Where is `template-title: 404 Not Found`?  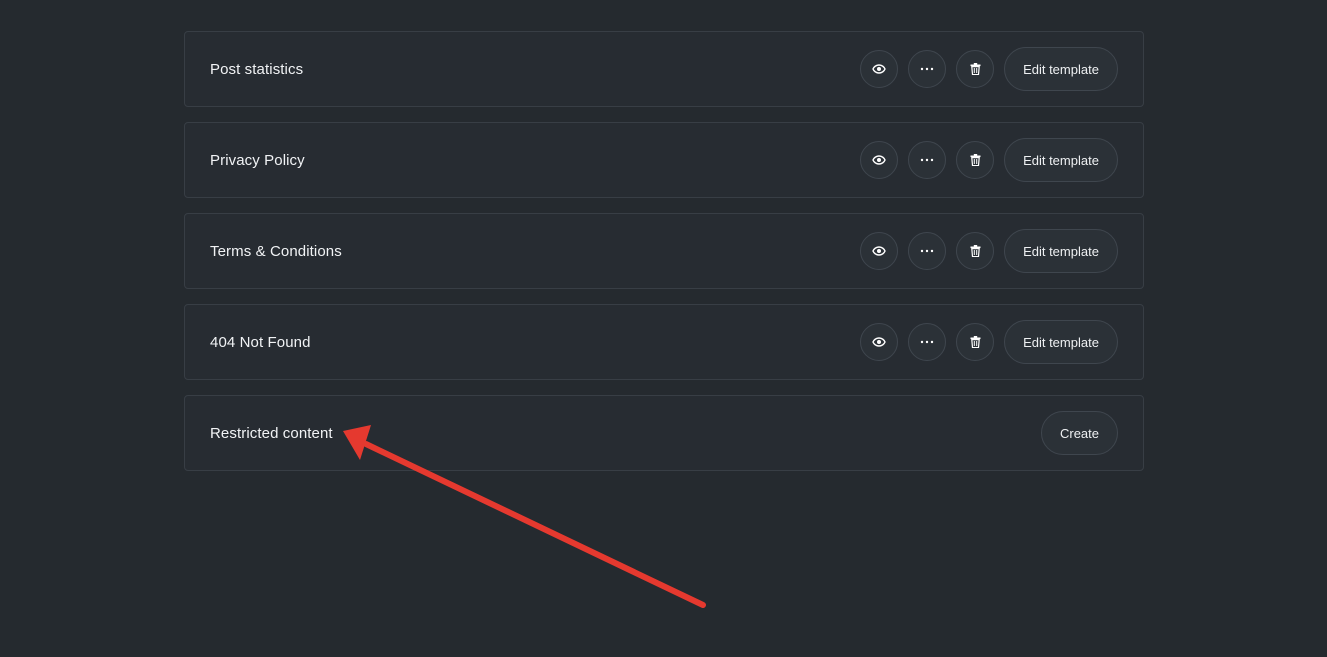
template-title: 404 Not Found is located at coordinates (260, 342).